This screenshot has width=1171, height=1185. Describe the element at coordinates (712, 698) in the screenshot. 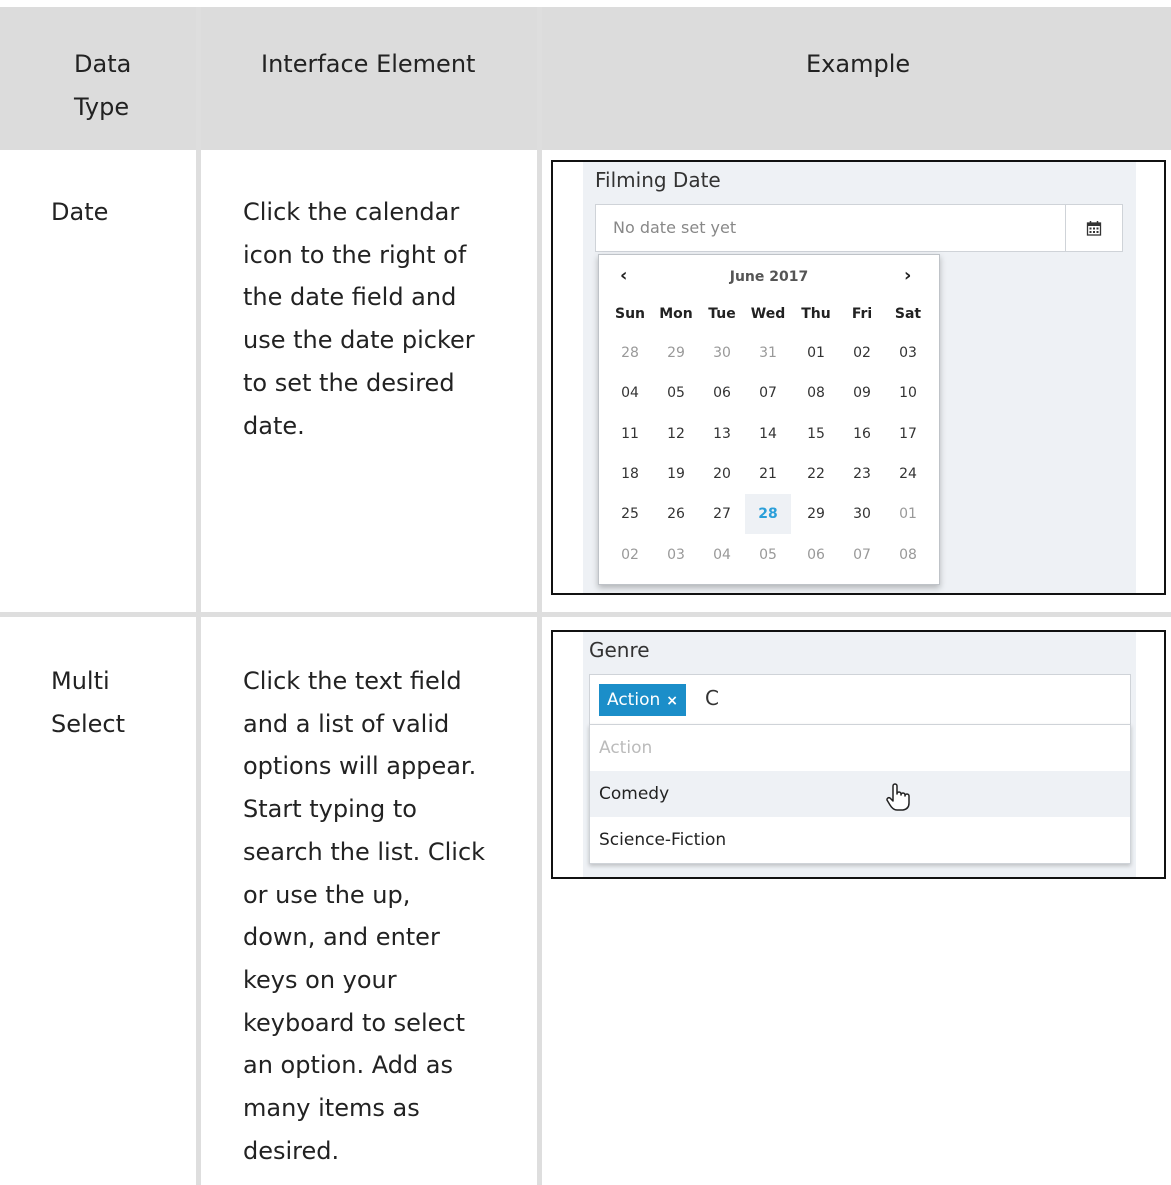

I see `typed-text: C` at that location.